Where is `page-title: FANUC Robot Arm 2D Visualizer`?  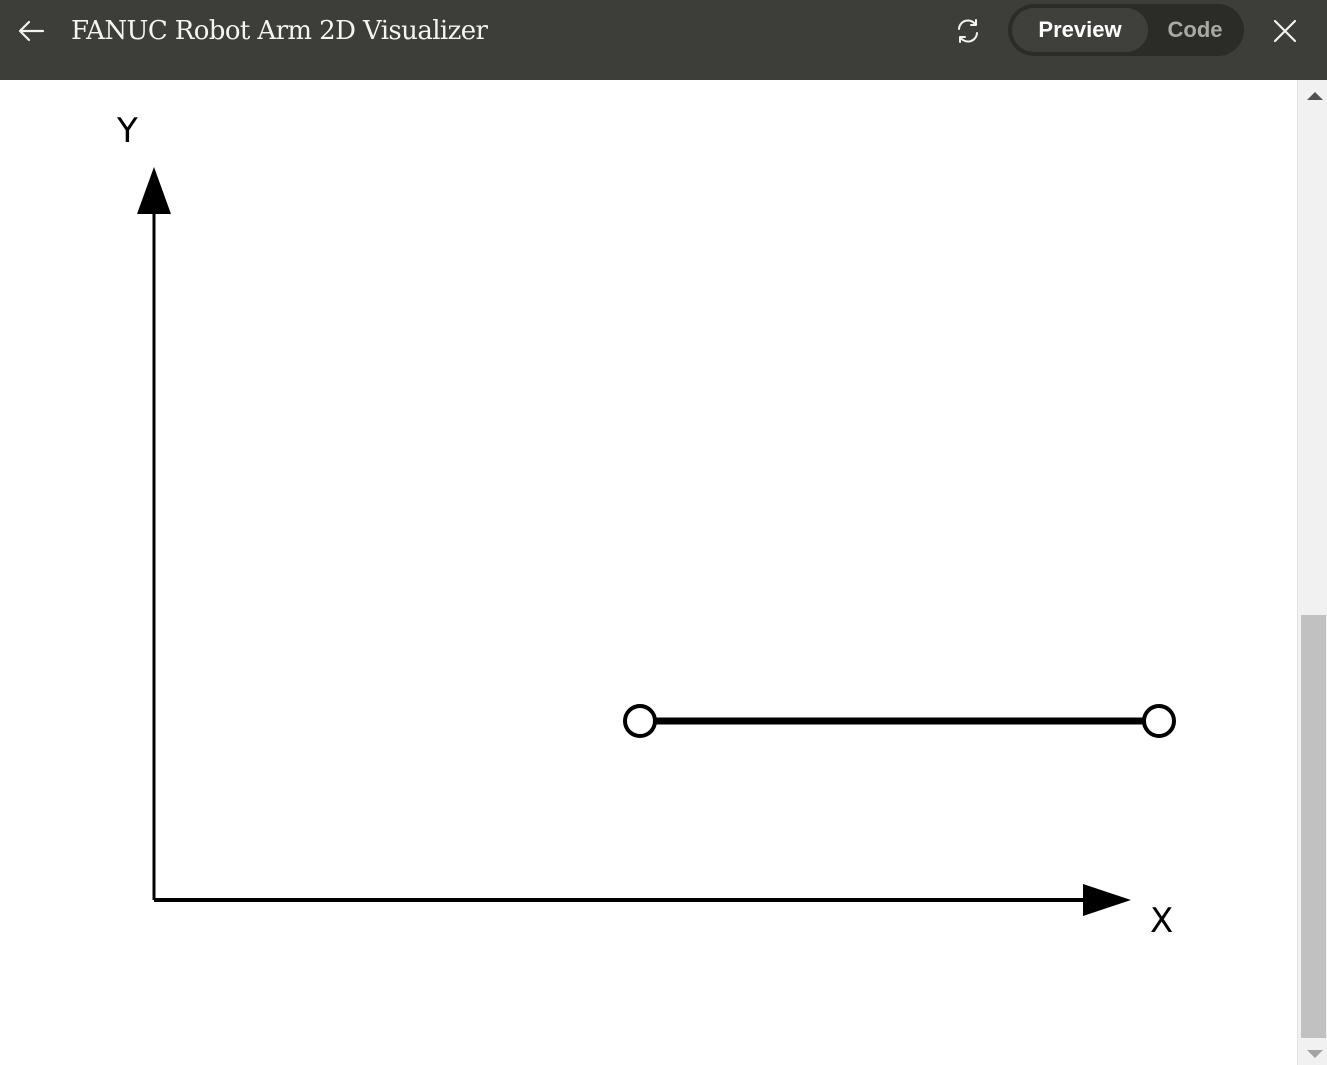 page-title: FANUC Robot Arm 2D Visualizer is located at coordinates (279, 31).